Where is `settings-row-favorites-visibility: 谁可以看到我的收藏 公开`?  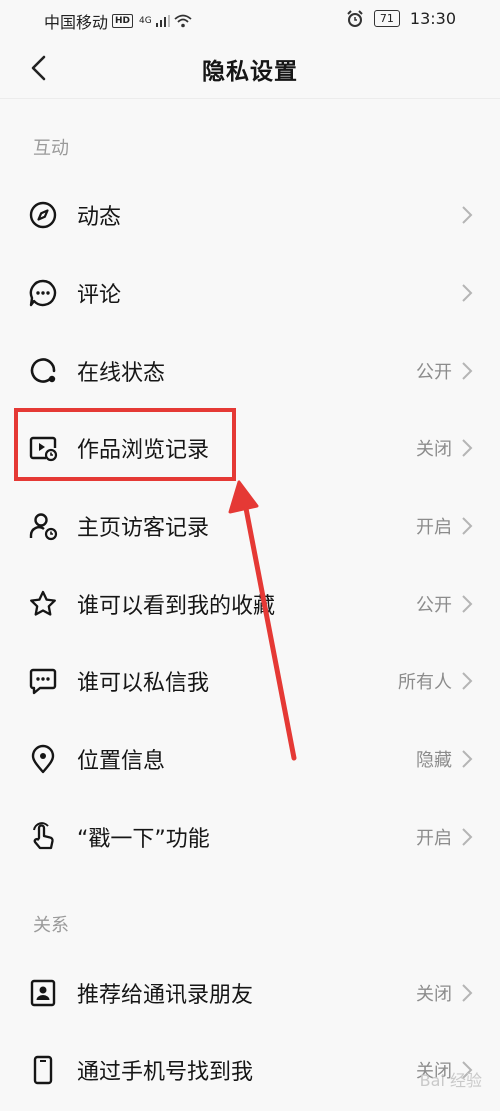 settings-row-favorites-visibility: 谁可以看到我的收藏 公开 is located at coordinates (250, 604).